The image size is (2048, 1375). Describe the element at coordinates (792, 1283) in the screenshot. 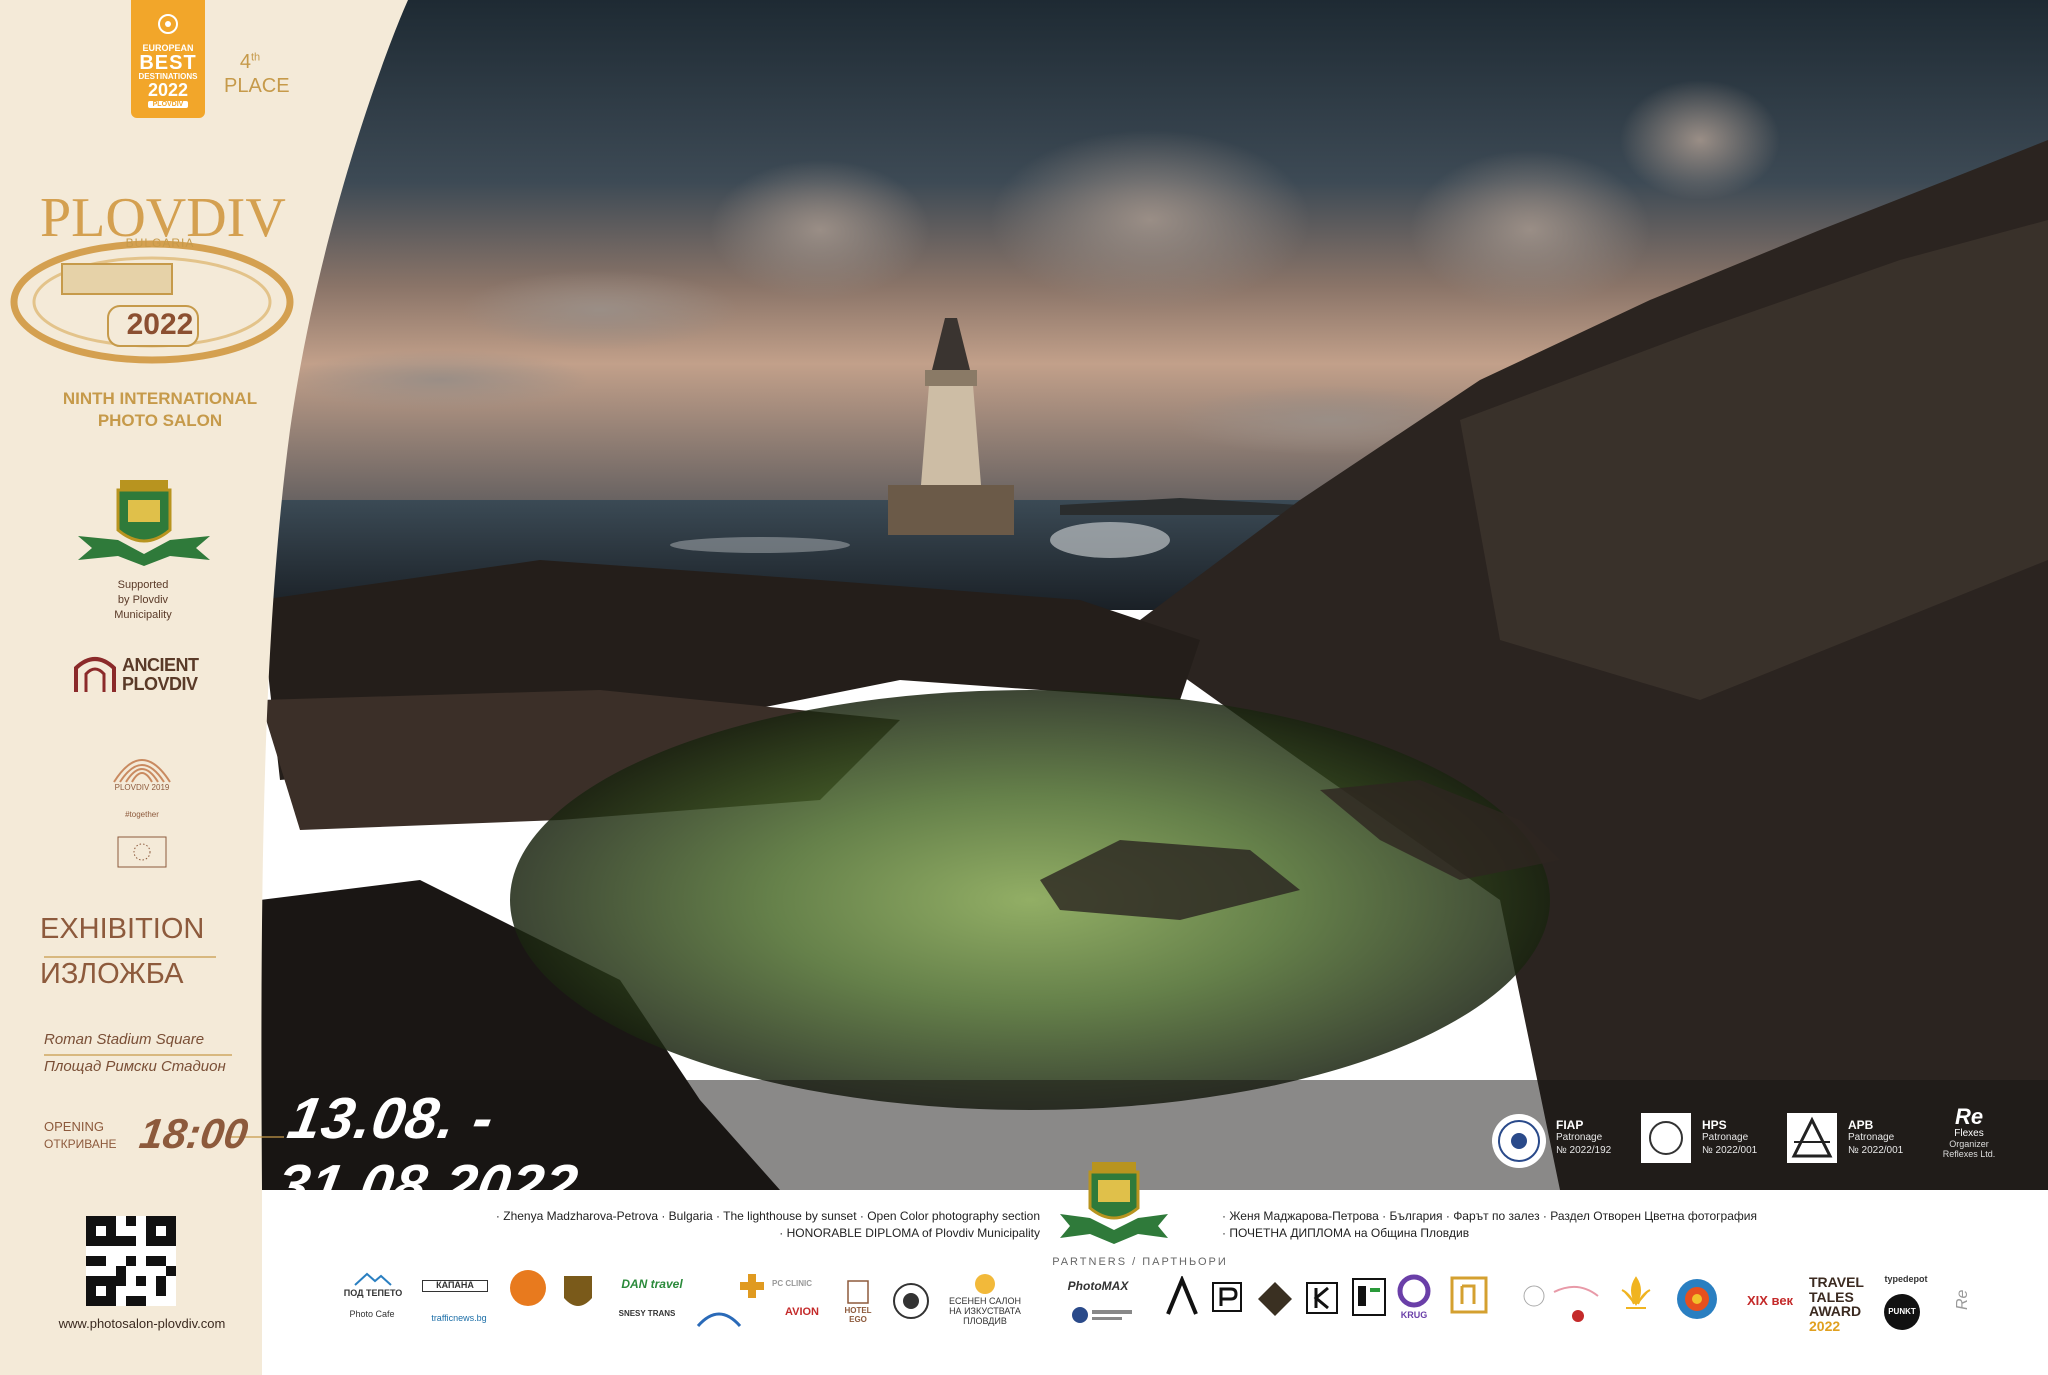

I see `pc-clinic-text-icon: PC CLINIC` at that location.